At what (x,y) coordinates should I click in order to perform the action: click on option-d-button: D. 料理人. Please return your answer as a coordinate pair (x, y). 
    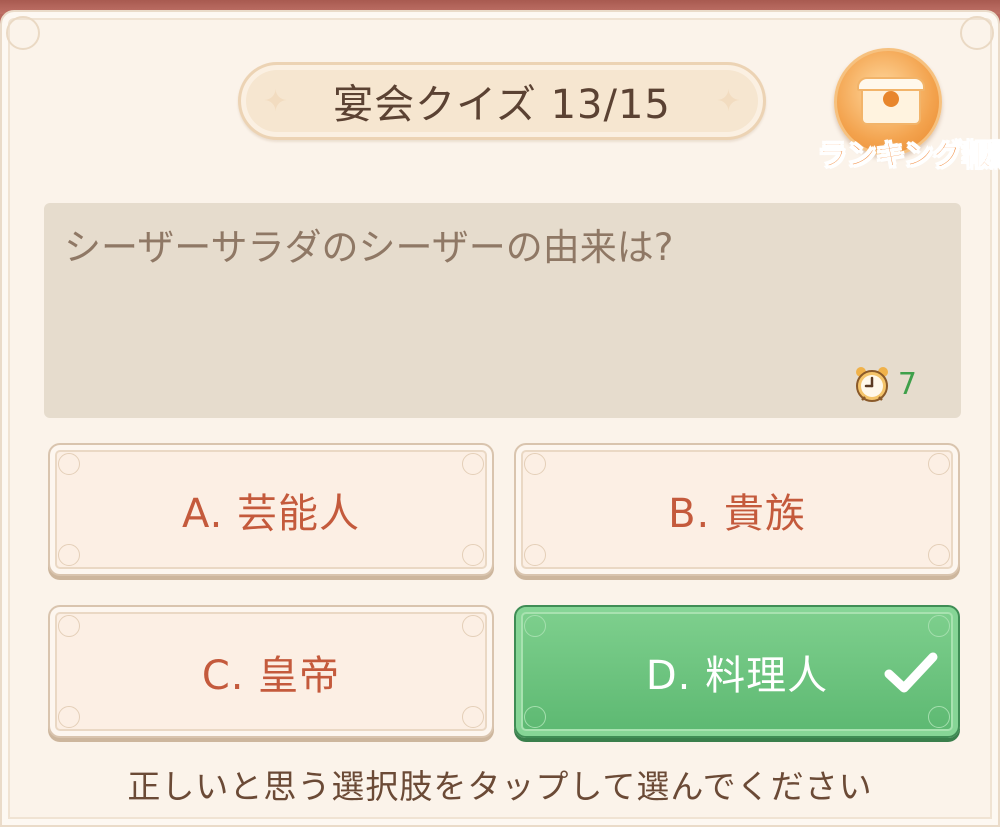
    Looking at the image, I should click on (737, 671).